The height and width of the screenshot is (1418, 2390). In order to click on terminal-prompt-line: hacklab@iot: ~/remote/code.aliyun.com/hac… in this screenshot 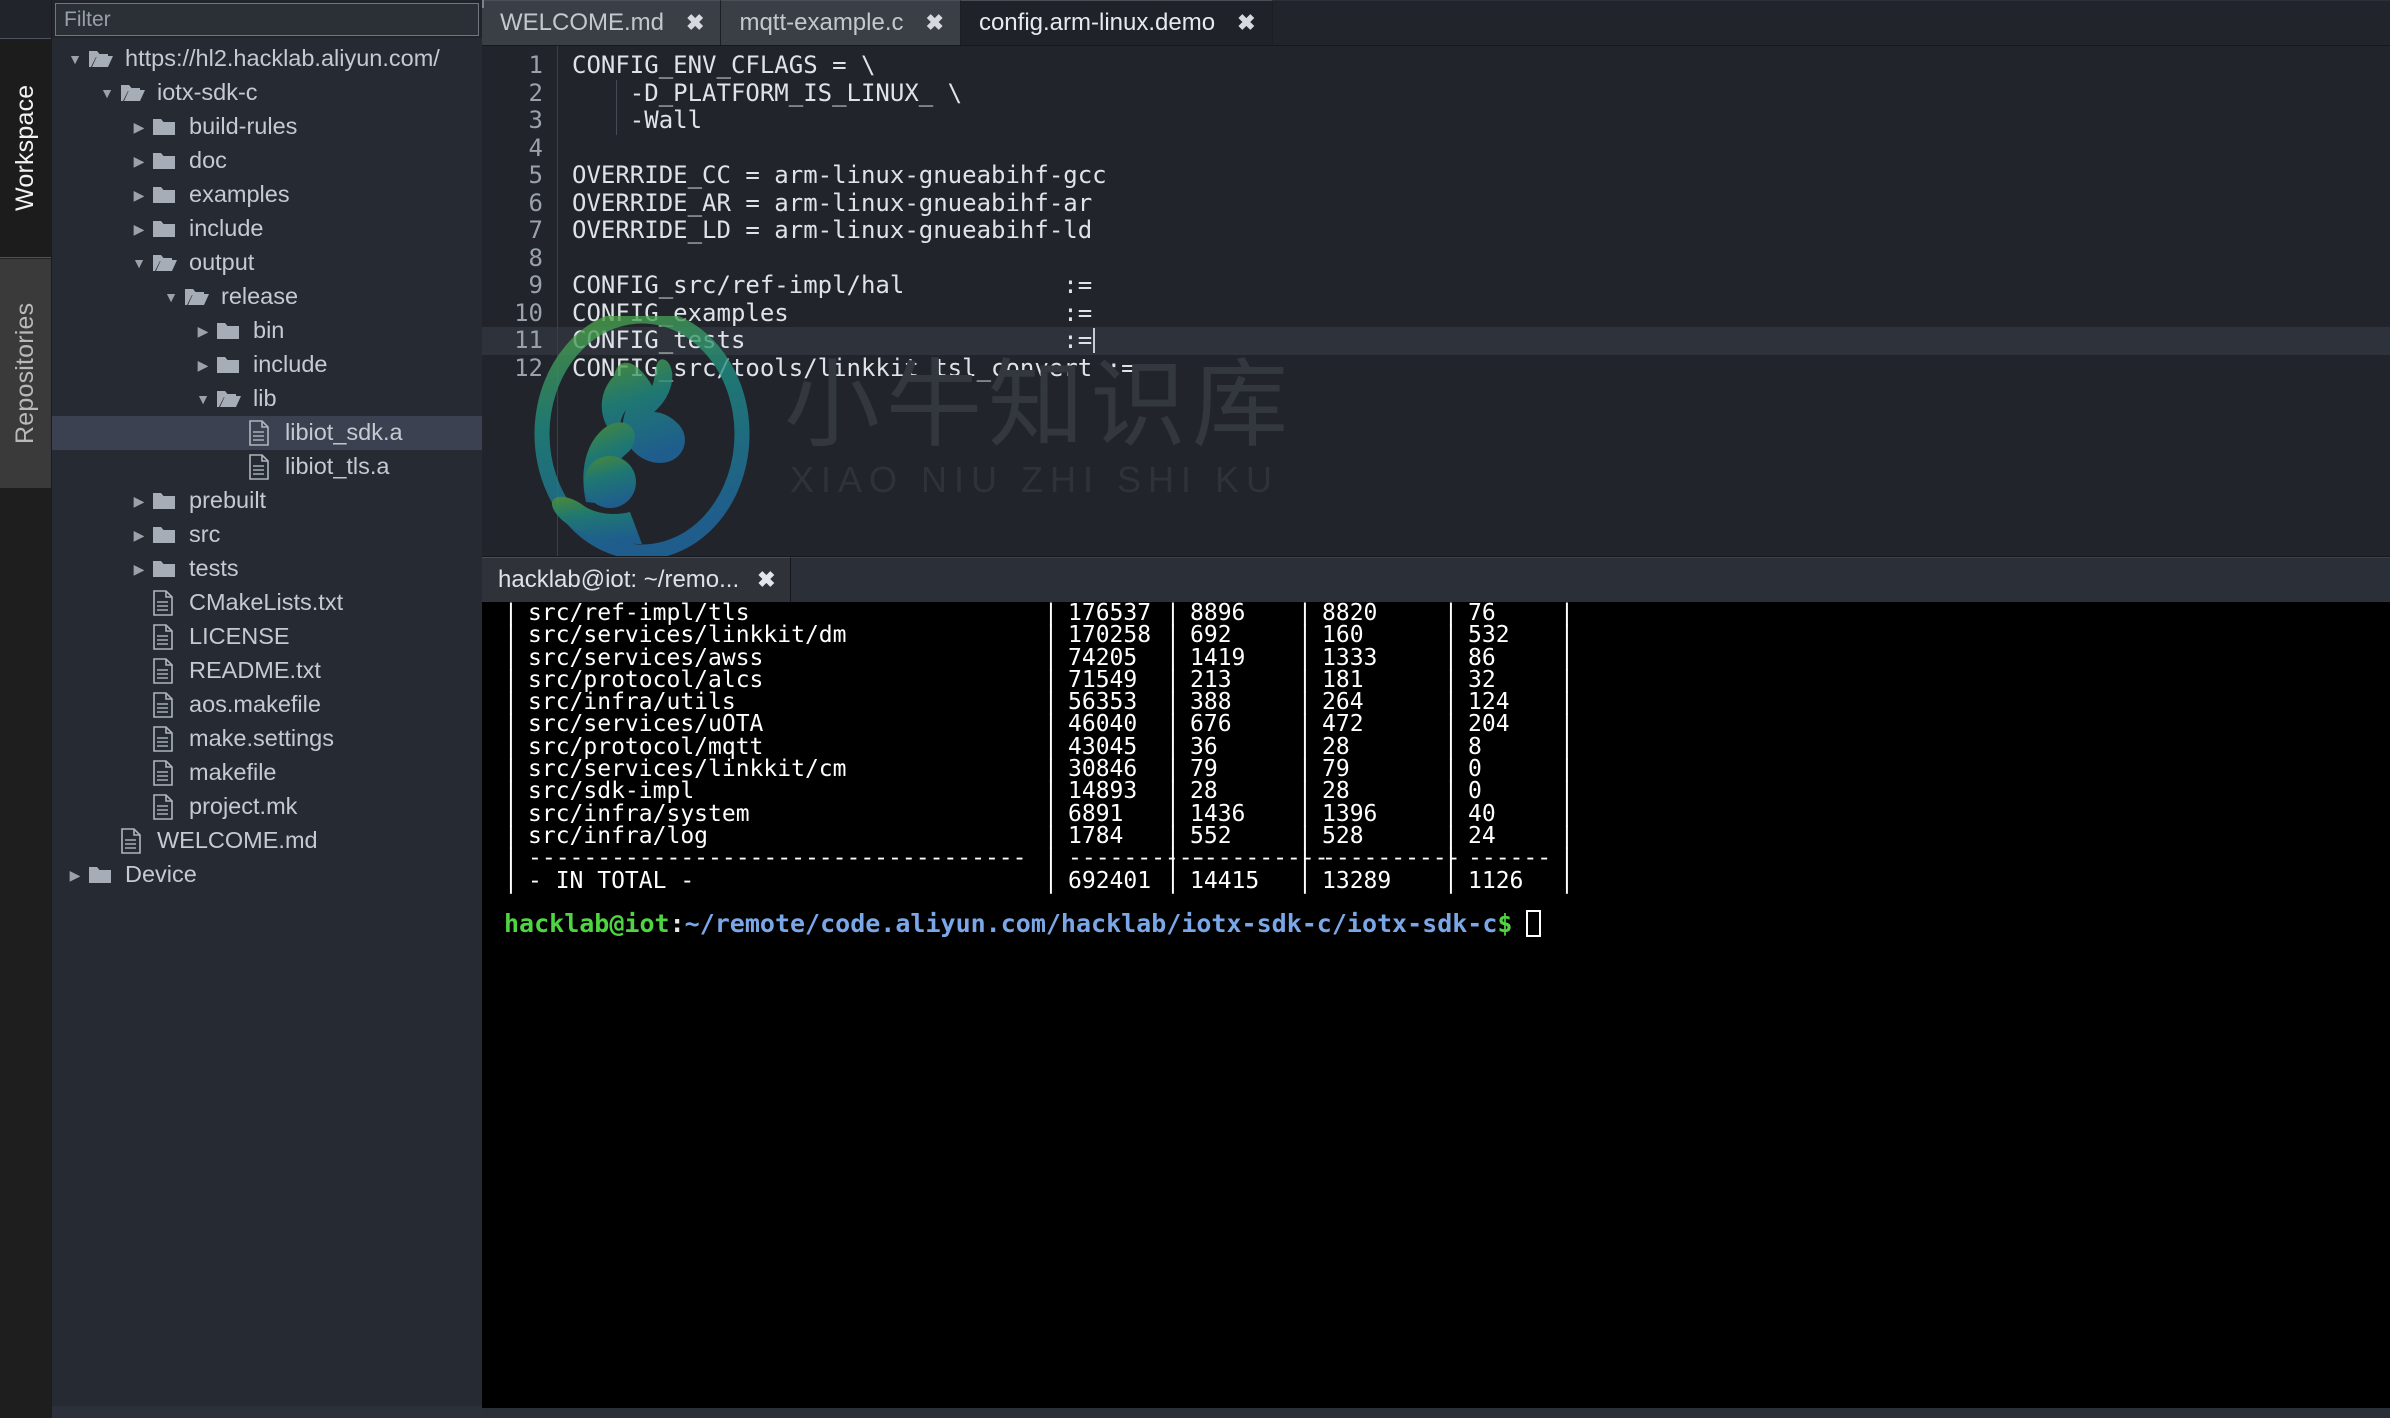, I will do `click(1447, 924)`.